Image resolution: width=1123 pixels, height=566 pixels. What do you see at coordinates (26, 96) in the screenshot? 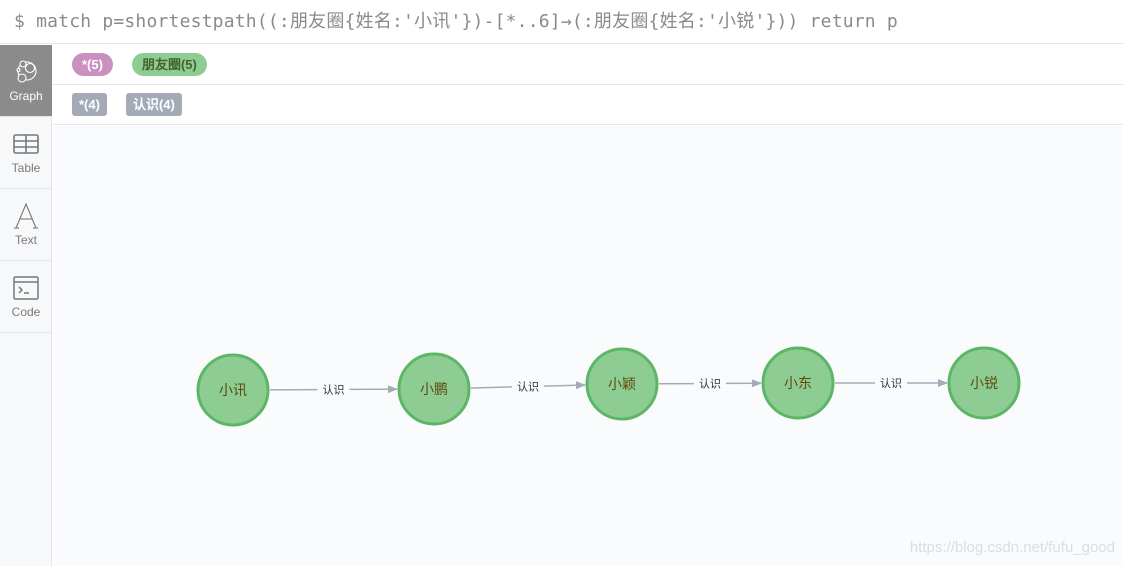
I see `sidebar-item-label: Graph` at bounding box center [26, 96].